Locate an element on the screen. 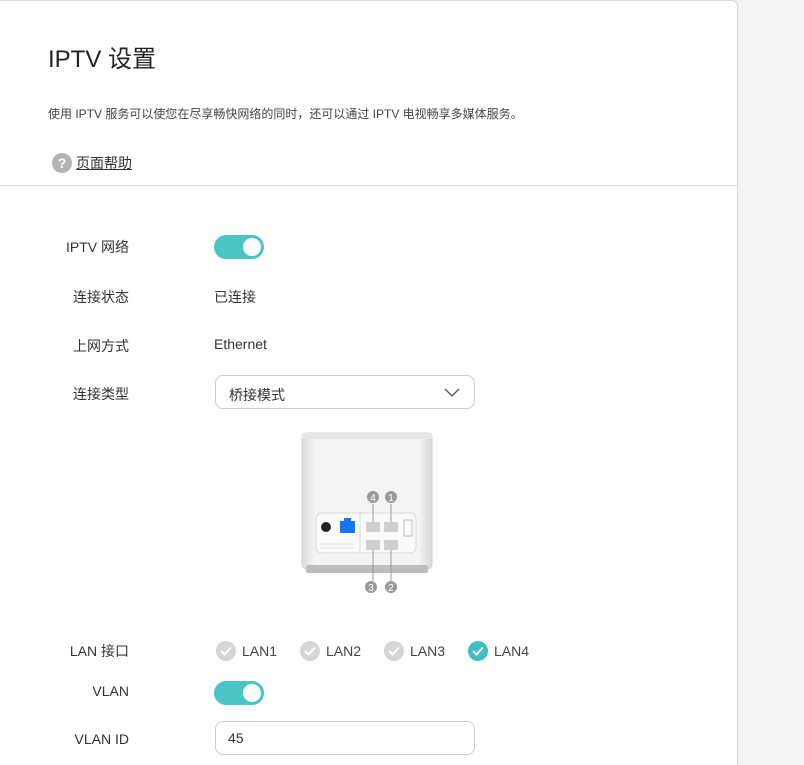 The height and width of the screenshot is (765, 804). connection-type-selected: 桥接模式 is located at coordinates (257, 395).